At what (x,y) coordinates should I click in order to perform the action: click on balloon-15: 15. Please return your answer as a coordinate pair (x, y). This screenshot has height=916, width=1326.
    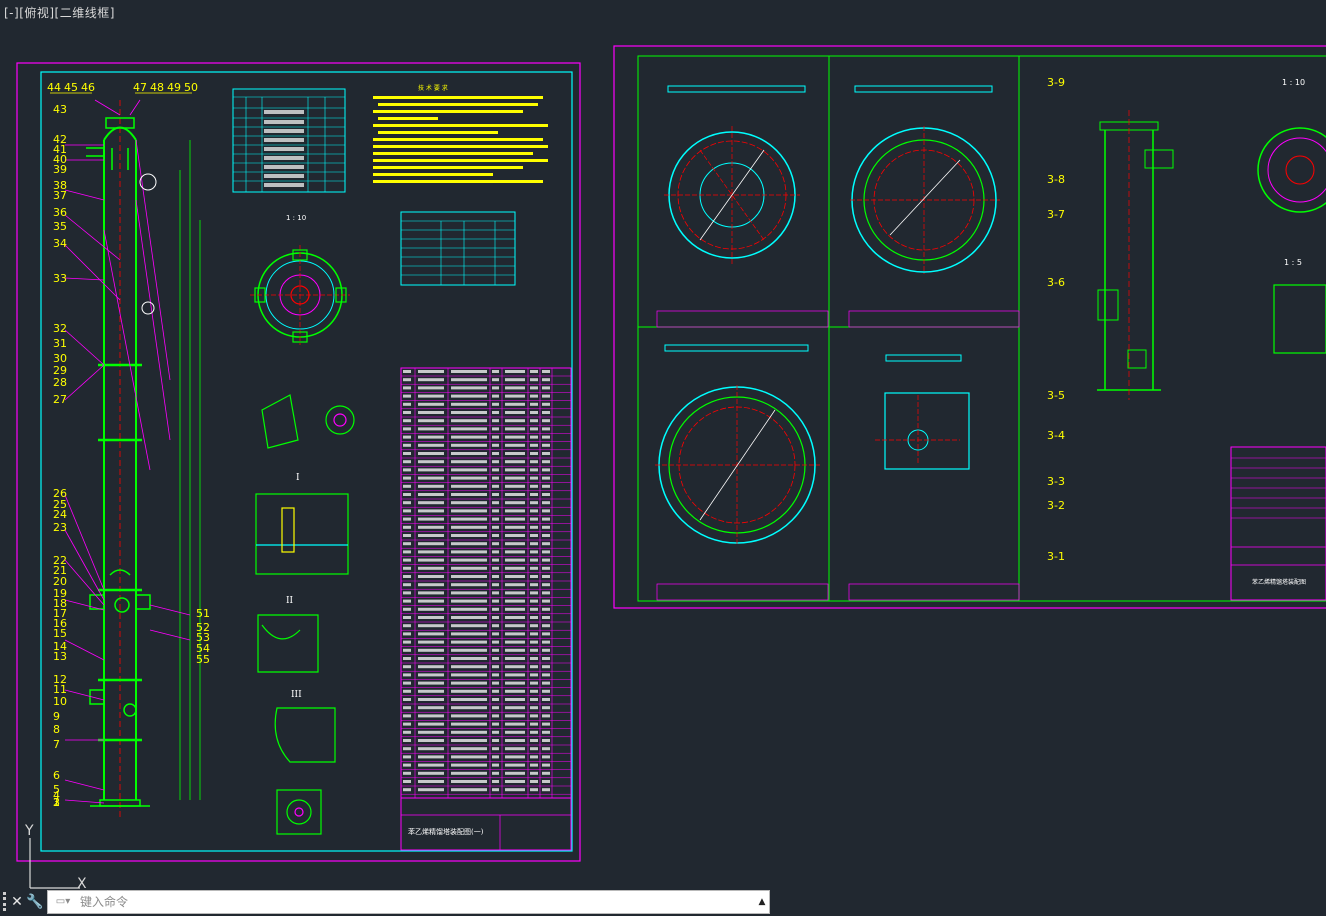
    Looking at the image, I should click on (60, 633).